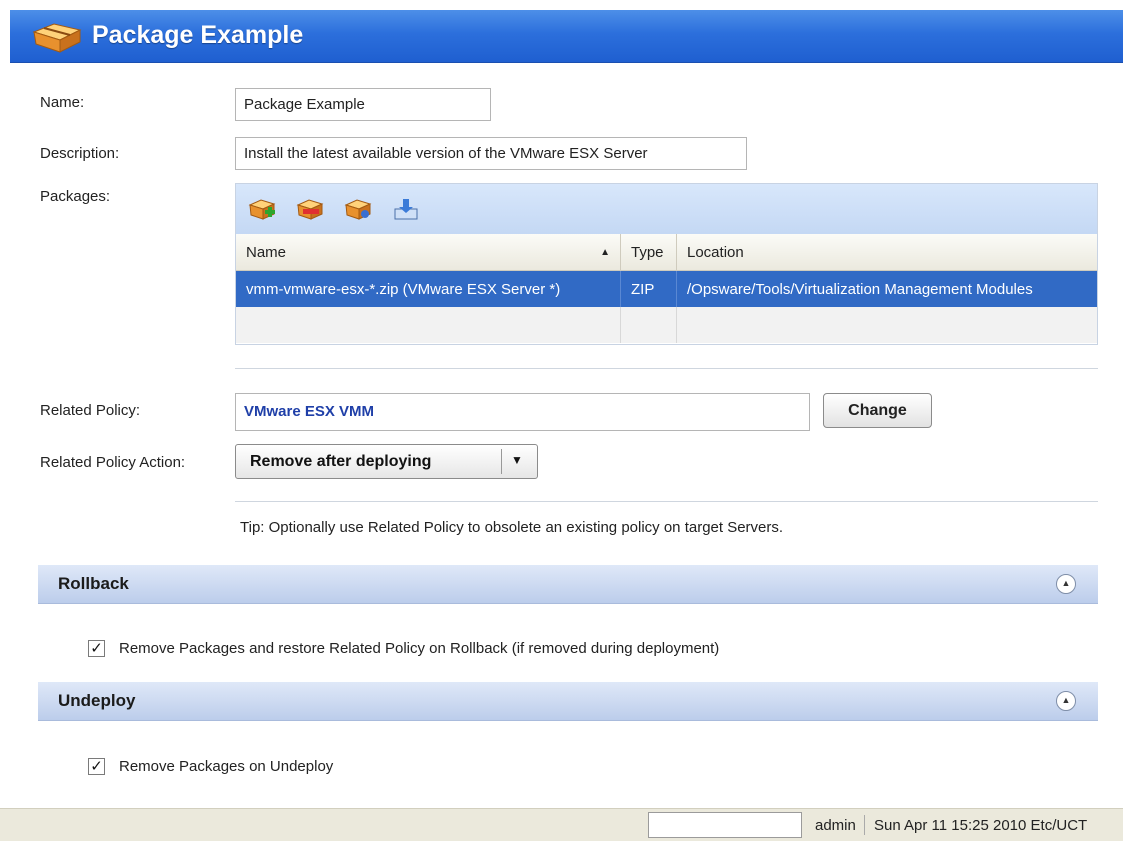 Image resolution: width=1123 pixels, height=841 pixels. Describe the element at coordinates (517, 460) in the screenshot. I see `chevron-down-icon: ▼` at that location.